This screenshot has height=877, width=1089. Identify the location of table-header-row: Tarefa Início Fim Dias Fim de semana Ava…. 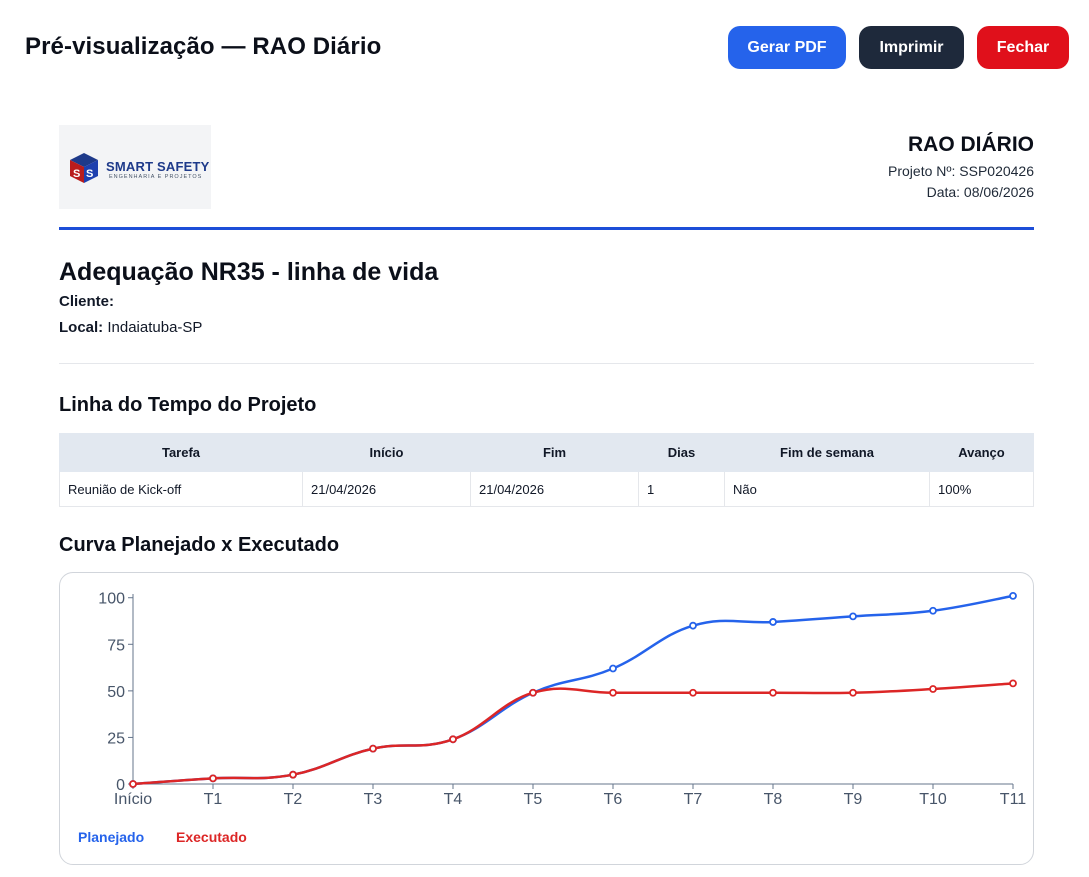
(546, 452).